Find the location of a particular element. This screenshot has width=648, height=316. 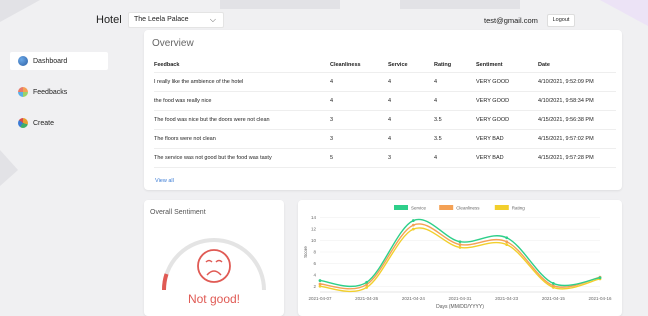

y-tick-label: 10 is located at coordinates (314, 240).